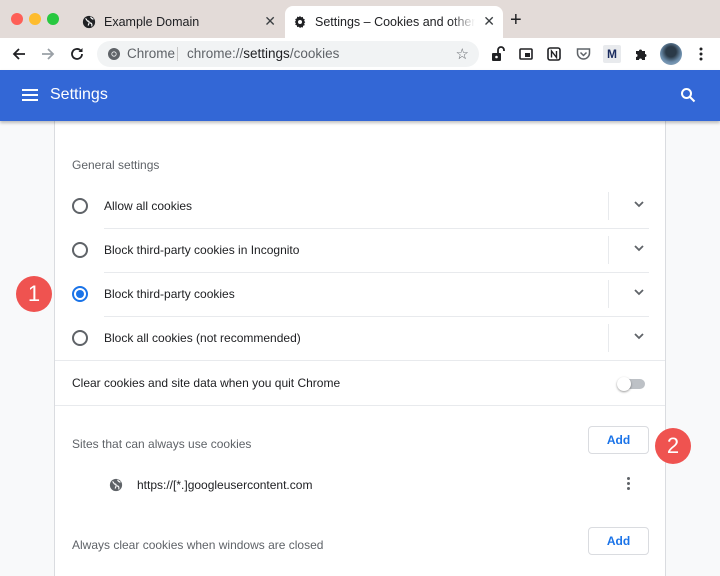 This screenshot has height=576, width=720. Describe the element at coordinates (314, 53) in the screenshot. I see `url-path: /cookies` at that location.